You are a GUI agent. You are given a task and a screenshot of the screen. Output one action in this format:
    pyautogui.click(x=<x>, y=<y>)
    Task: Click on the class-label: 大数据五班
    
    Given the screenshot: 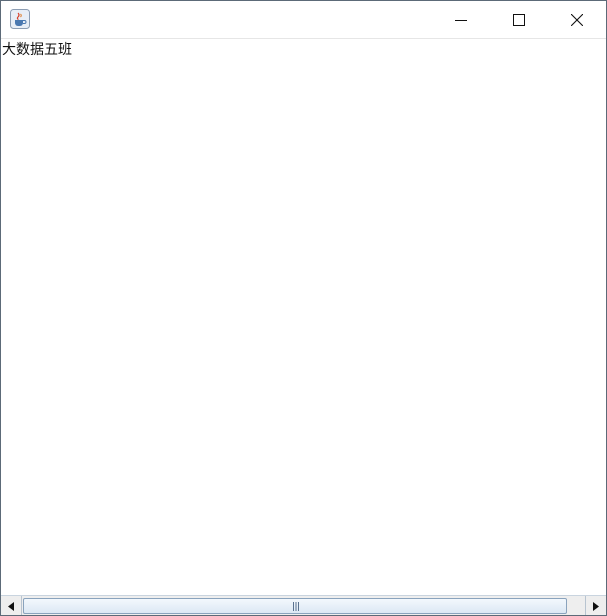 What is the action you would take?
    pyautogui.click(x=37, y=50)
    